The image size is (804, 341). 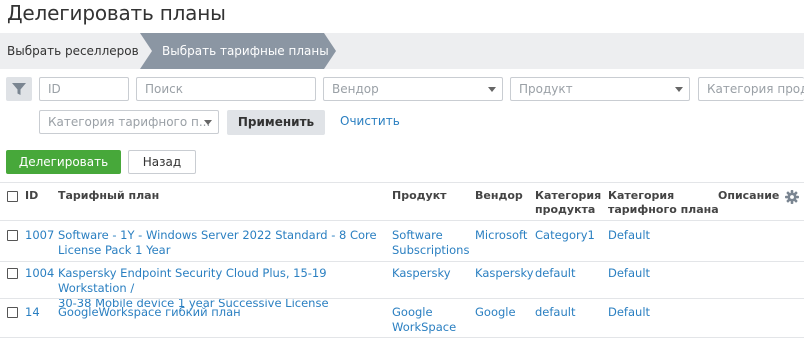 I want to click on product-category-select: Категория продукта, so click(x=751, y=89).